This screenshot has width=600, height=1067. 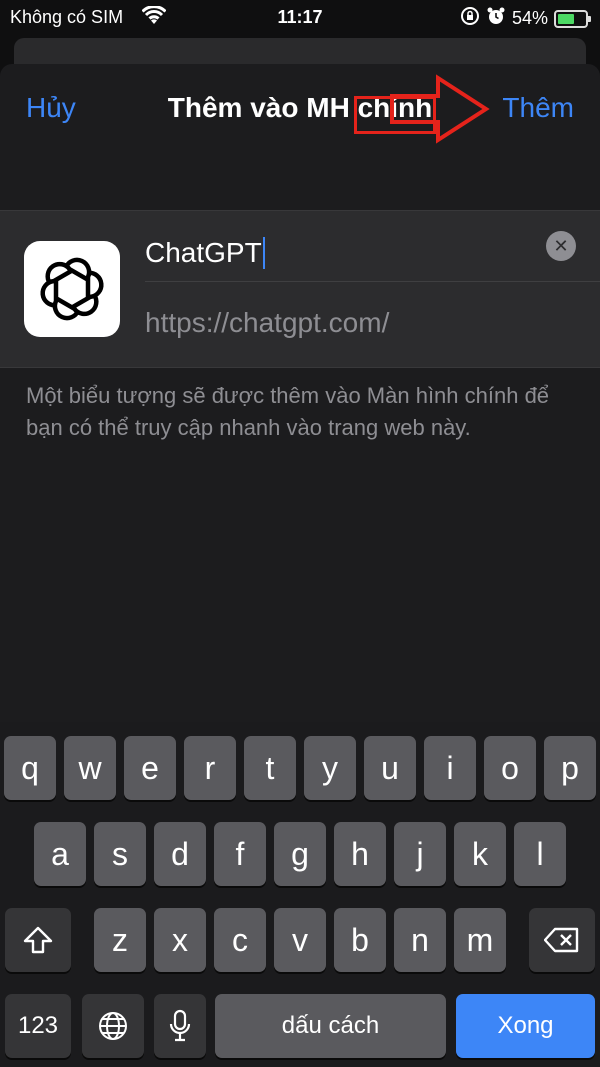 I want to click on sheet-nav-bar: Hủy Thêm vào MH chính Thêm, so click(x=300, y=109).